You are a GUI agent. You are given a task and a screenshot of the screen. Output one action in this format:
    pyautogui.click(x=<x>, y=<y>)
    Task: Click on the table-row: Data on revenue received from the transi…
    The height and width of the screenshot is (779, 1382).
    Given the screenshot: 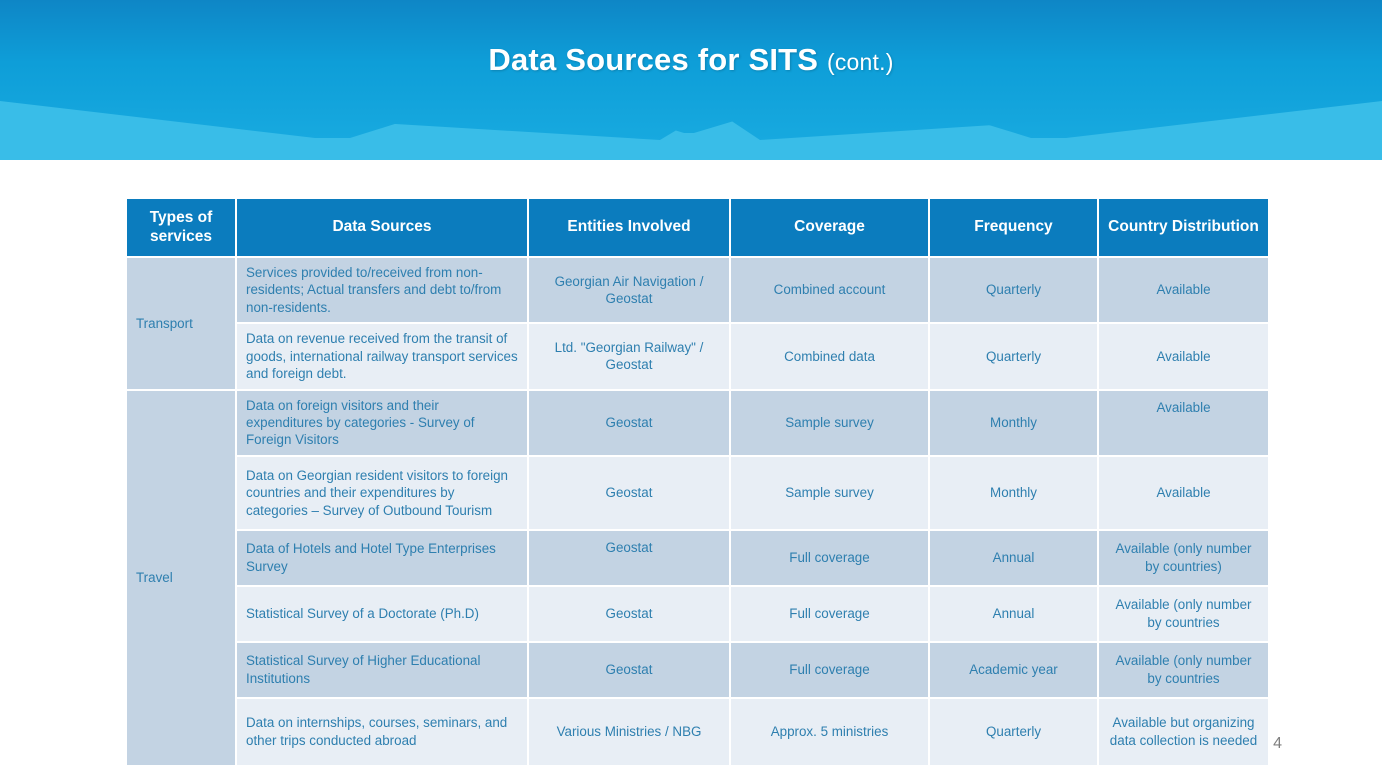 What is the action you would take?
    pyautogui.click(x=697, y=356)
    